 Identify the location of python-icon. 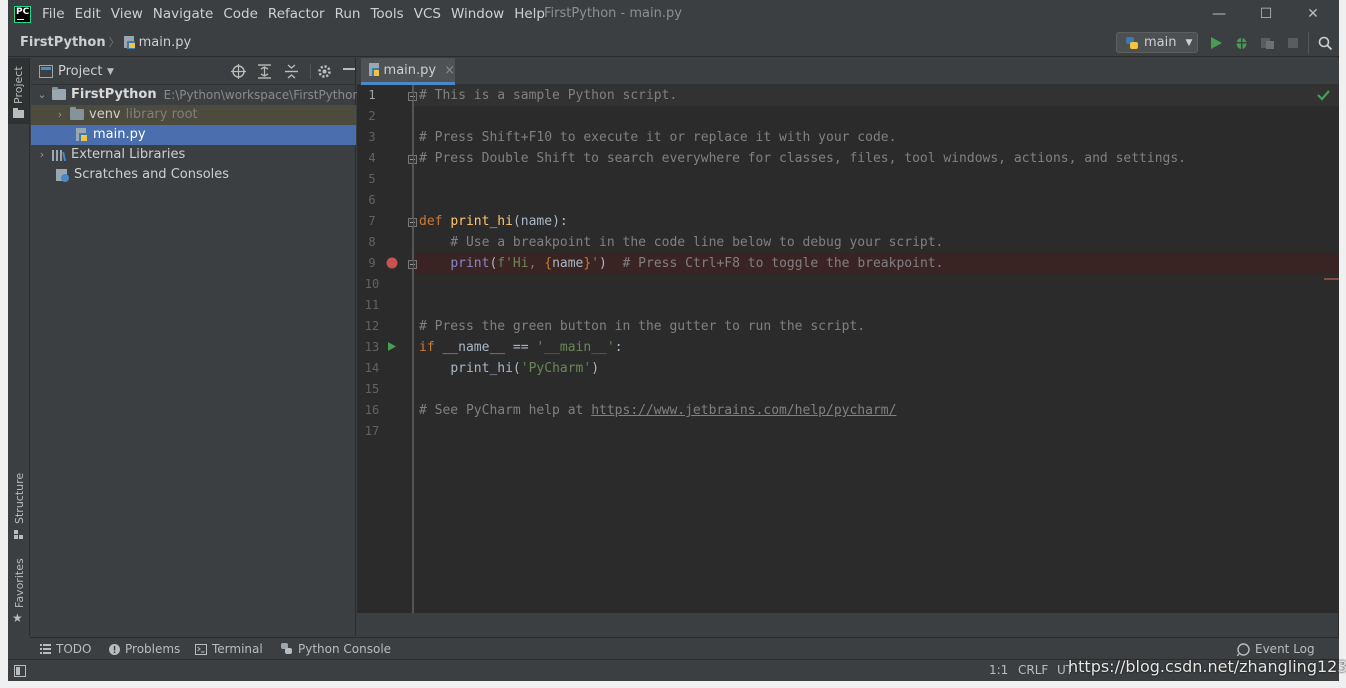
(1132, 42).